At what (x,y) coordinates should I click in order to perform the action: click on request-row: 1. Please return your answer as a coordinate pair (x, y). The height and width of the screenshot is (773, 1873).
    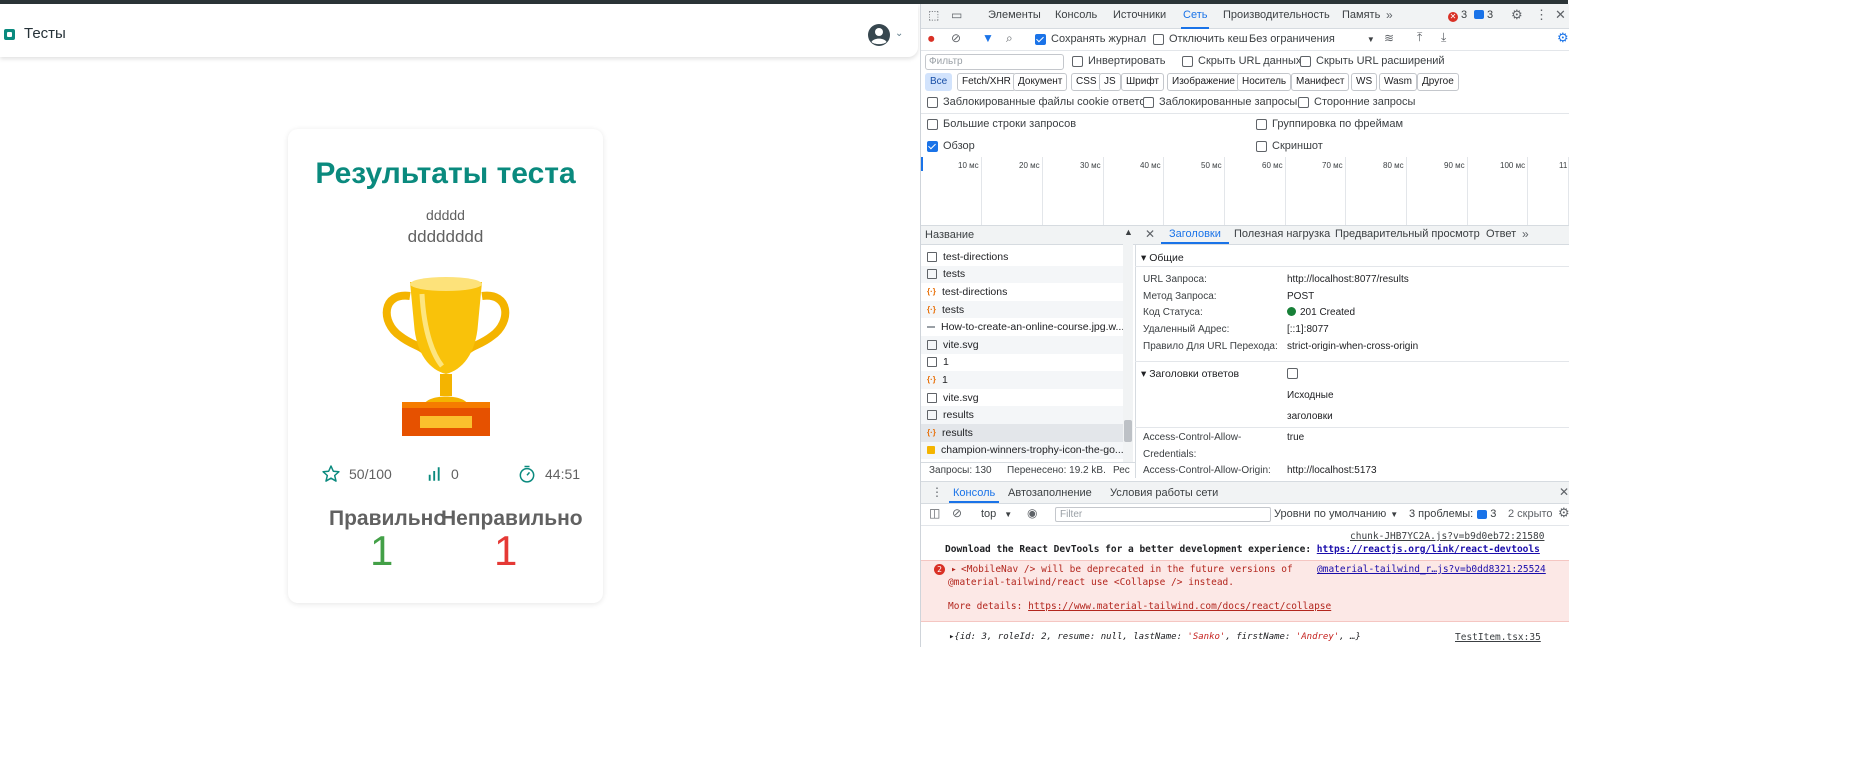
    Looking at the image, I should click on (1024, 363).